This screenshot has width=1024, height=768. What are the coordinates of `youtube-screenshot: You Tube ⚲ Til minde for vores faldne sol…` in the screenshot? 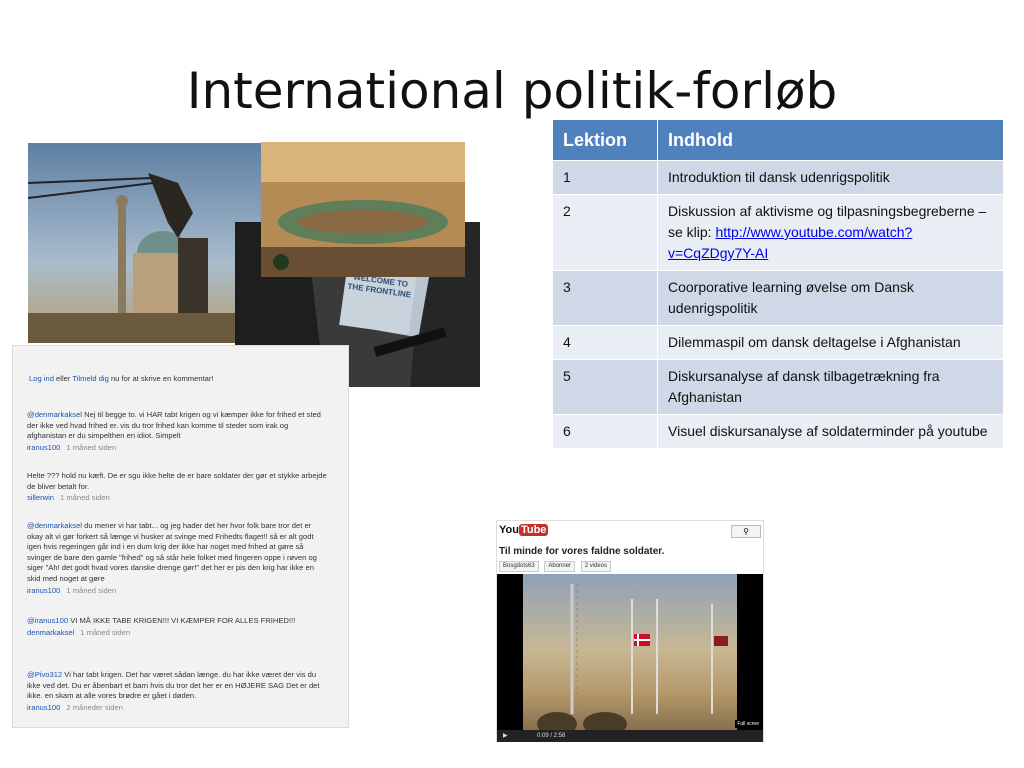 It's located at (630, 631).